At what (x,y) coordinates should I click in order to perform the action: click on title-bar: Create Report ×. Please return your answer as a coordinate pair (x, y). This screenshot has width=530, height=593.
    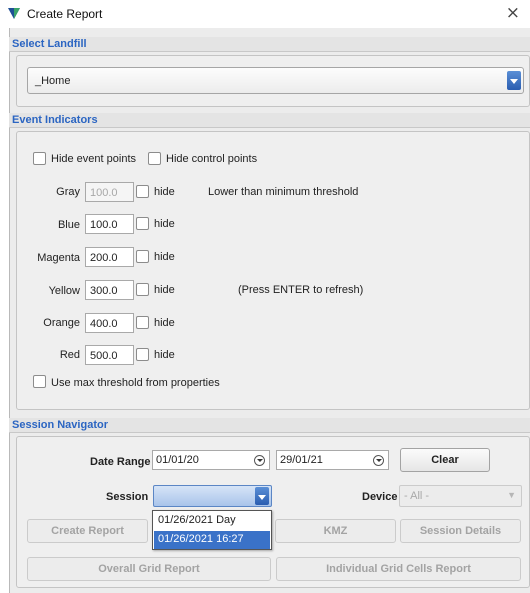
    Looking at the image, I should click on (265, 14).